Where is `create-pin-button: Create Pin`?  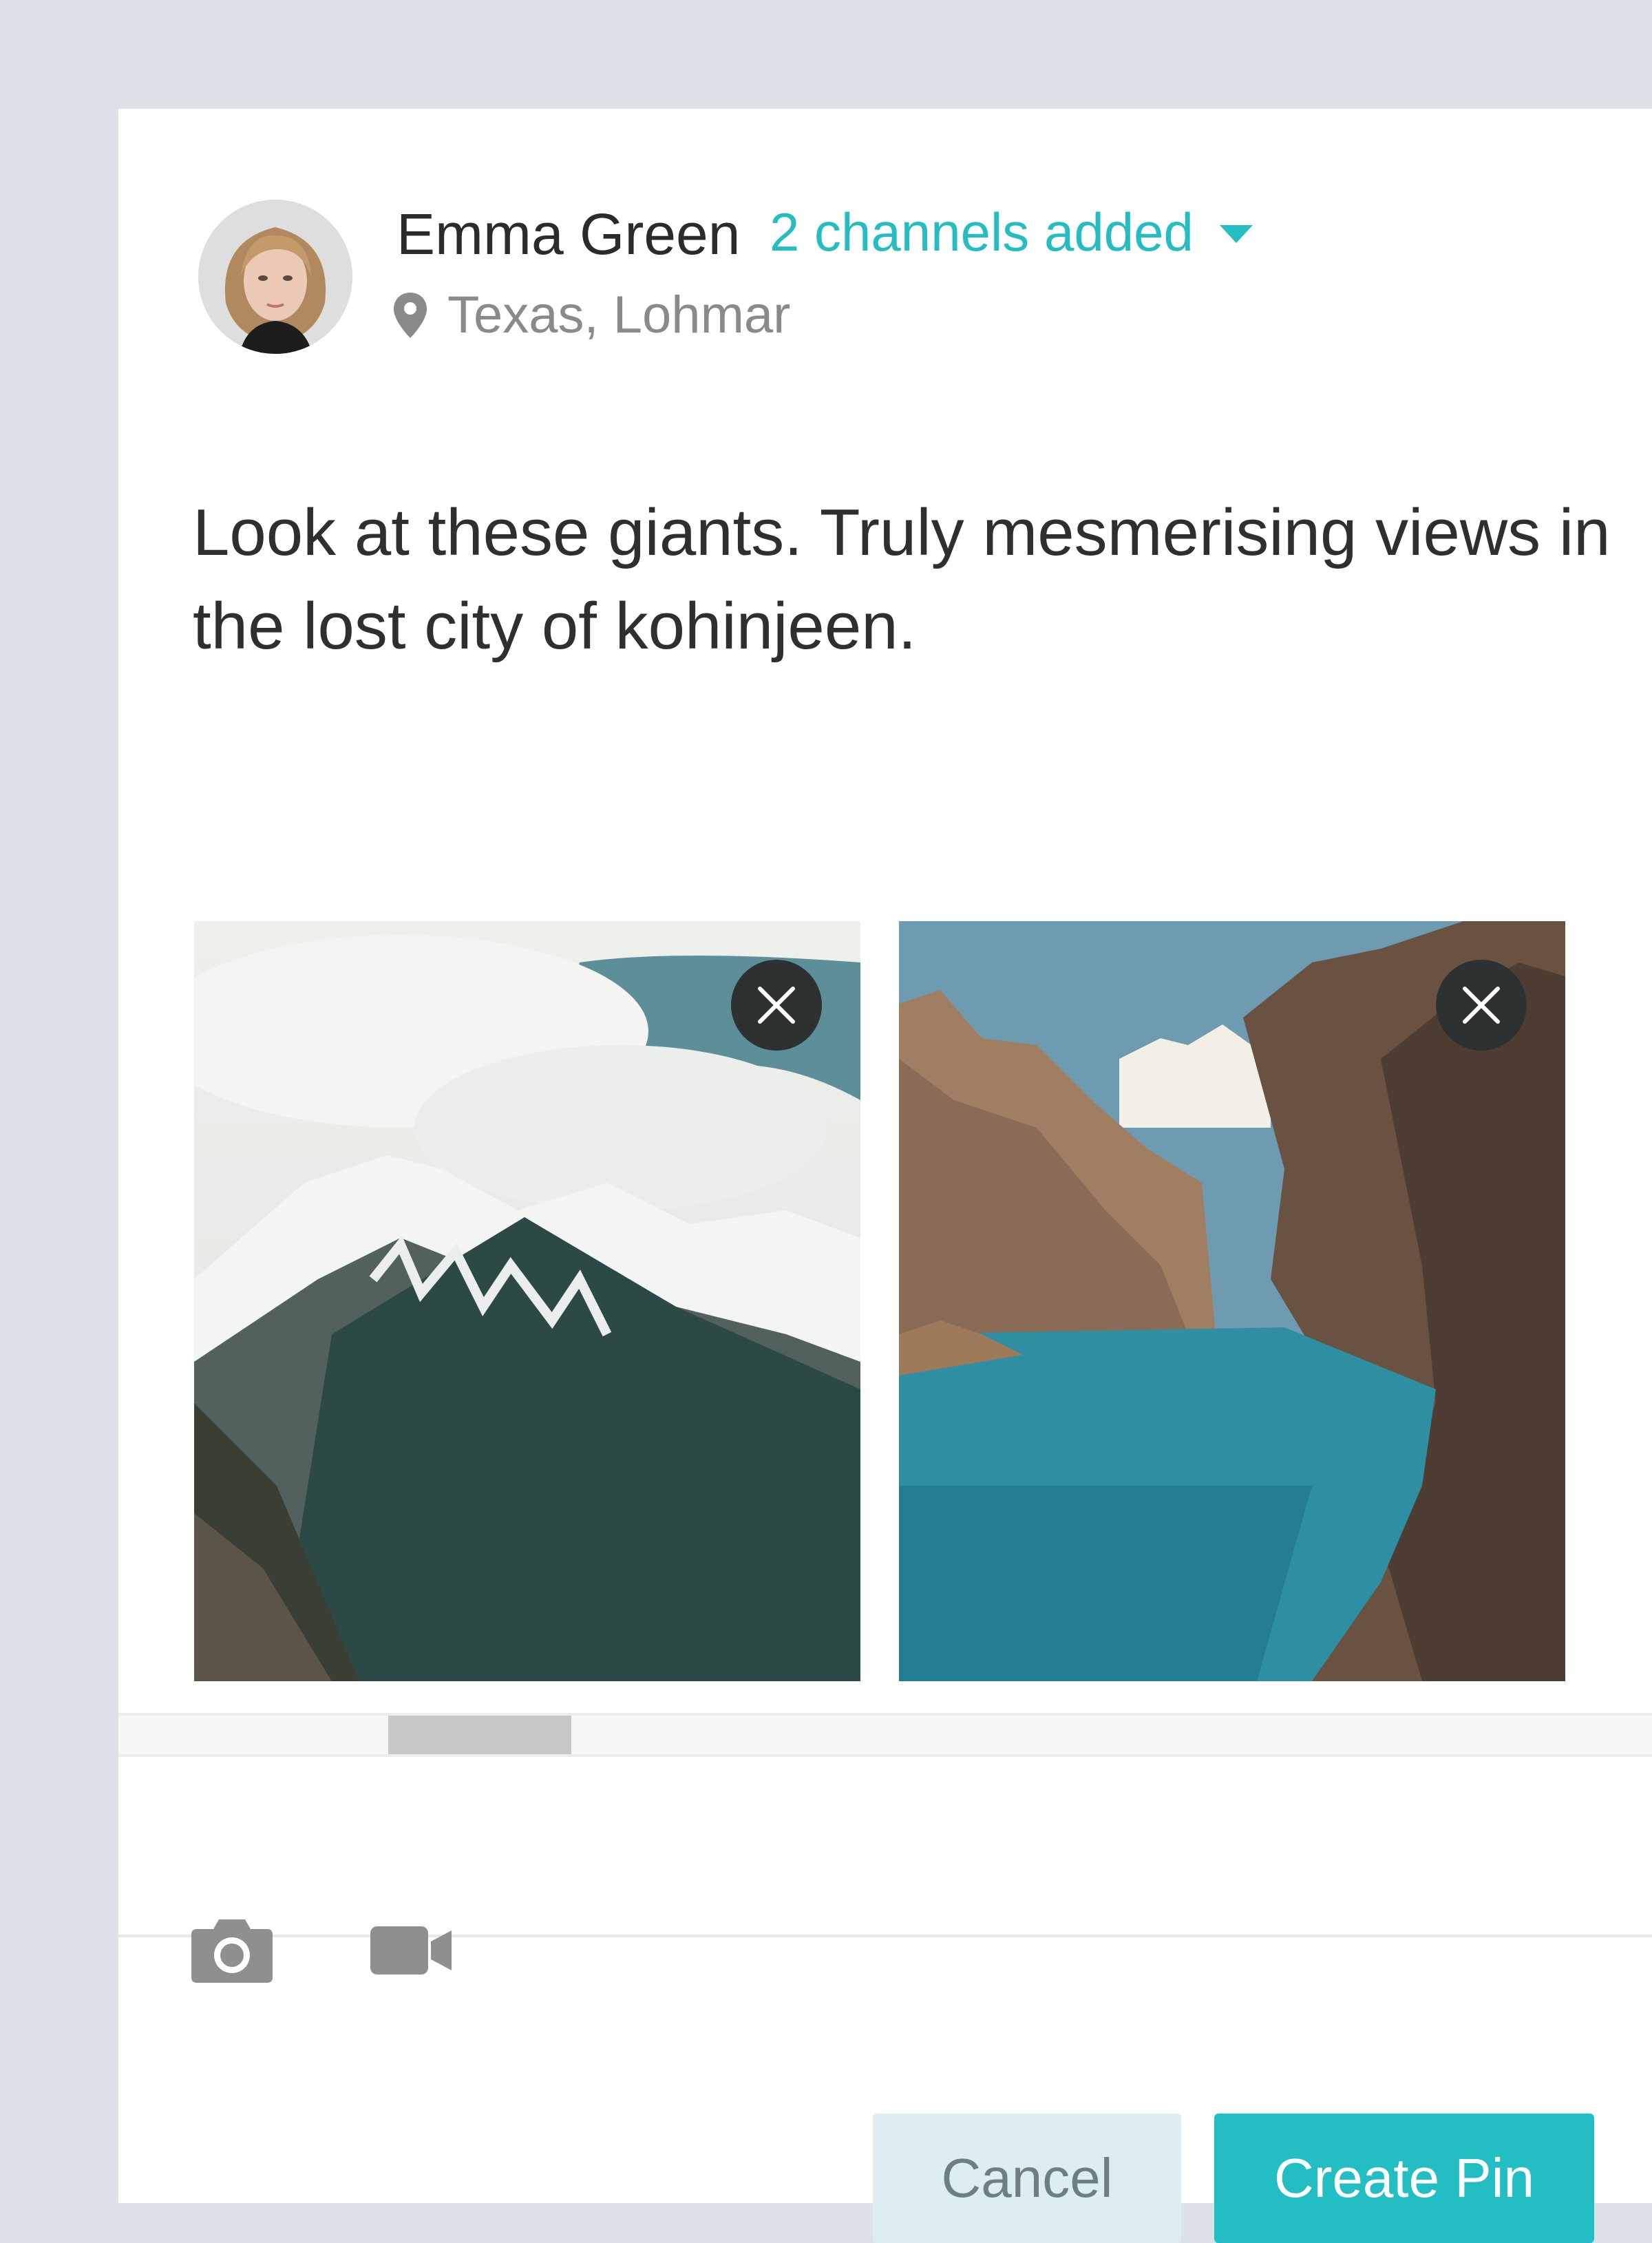
create-pin-button: Create Pin is located at coordinates (1404, 2178).